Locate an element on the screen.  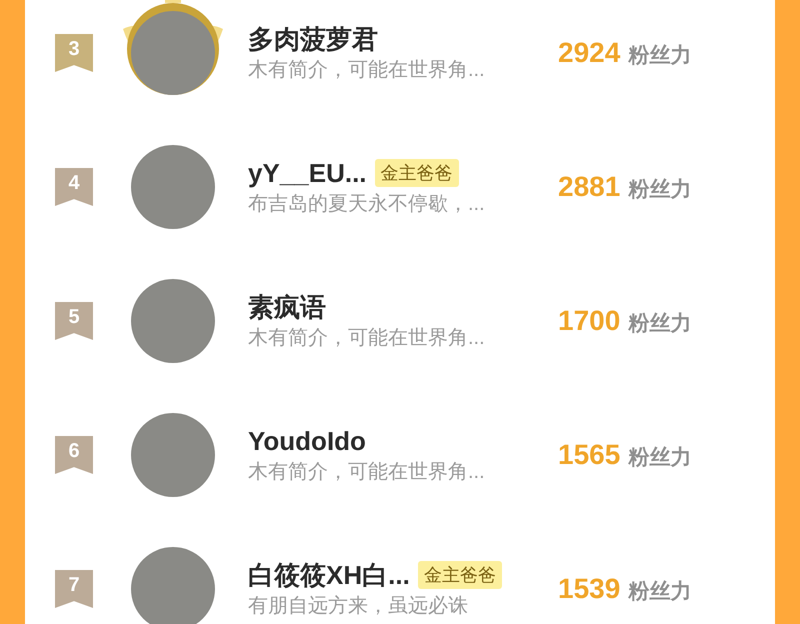
fan-score: 2924 is located at coordinates (589, 53).